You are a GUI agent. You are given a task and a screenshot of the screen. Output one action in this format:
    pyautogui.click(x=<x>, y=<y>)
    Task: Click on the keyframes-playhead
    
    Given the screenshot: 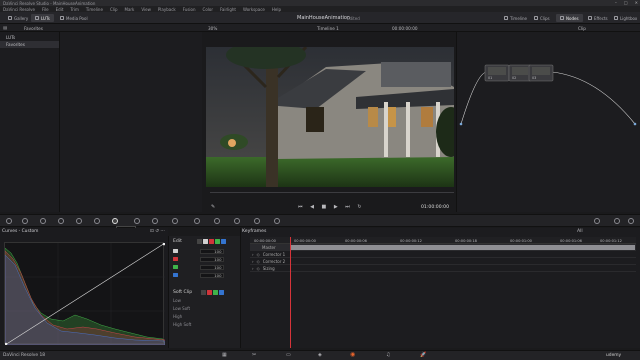 What is the action you would take?
    pyautogui.click(x=290, y=292)
    